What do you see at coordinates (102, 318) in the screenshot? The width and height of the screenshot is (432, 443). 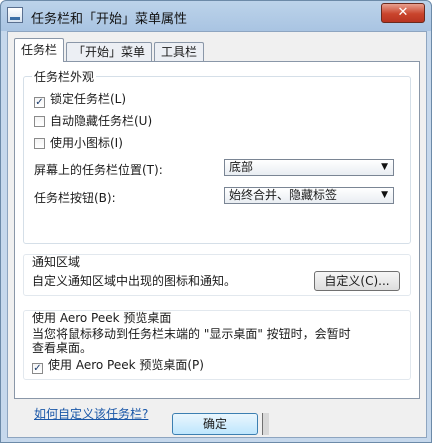 I see `group-title-aero-peek: 使用 Aero Peek 预览桌面` at bounding box center [102, 318].